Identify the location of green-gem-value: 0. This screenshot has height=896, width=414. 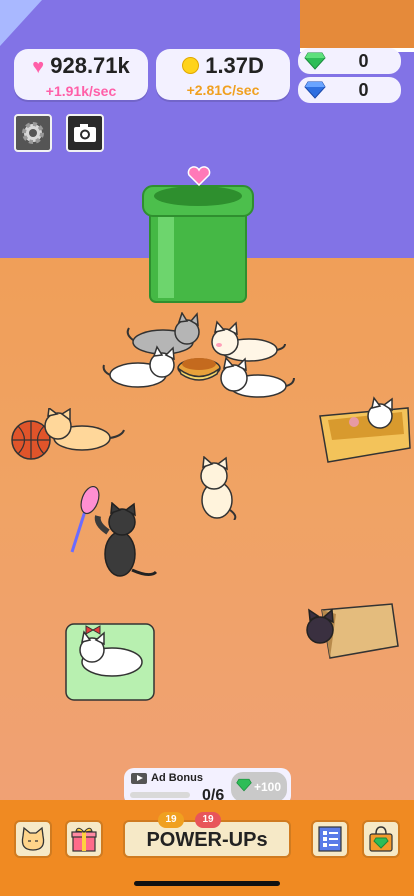
(363, 60).